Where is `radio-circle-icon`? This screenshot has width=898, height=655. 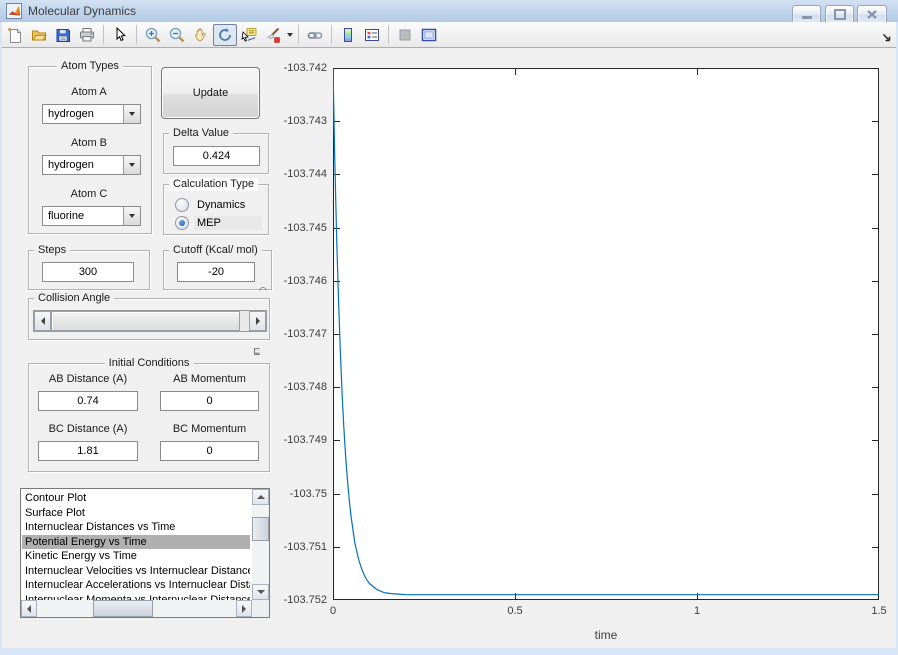 radio-circle-icon is located at coordinates (182, 205).